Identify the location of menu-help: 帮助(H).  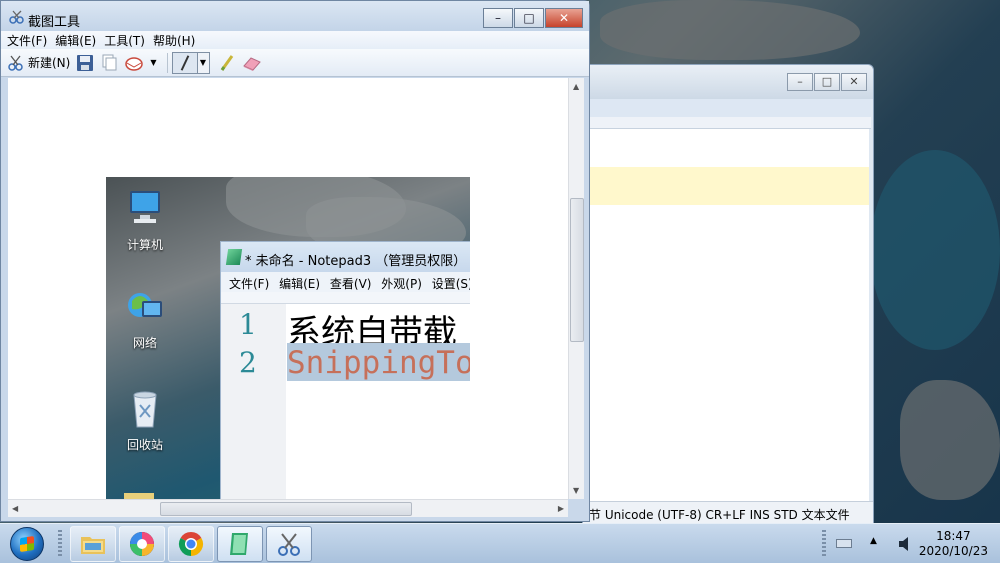
(174, 40).